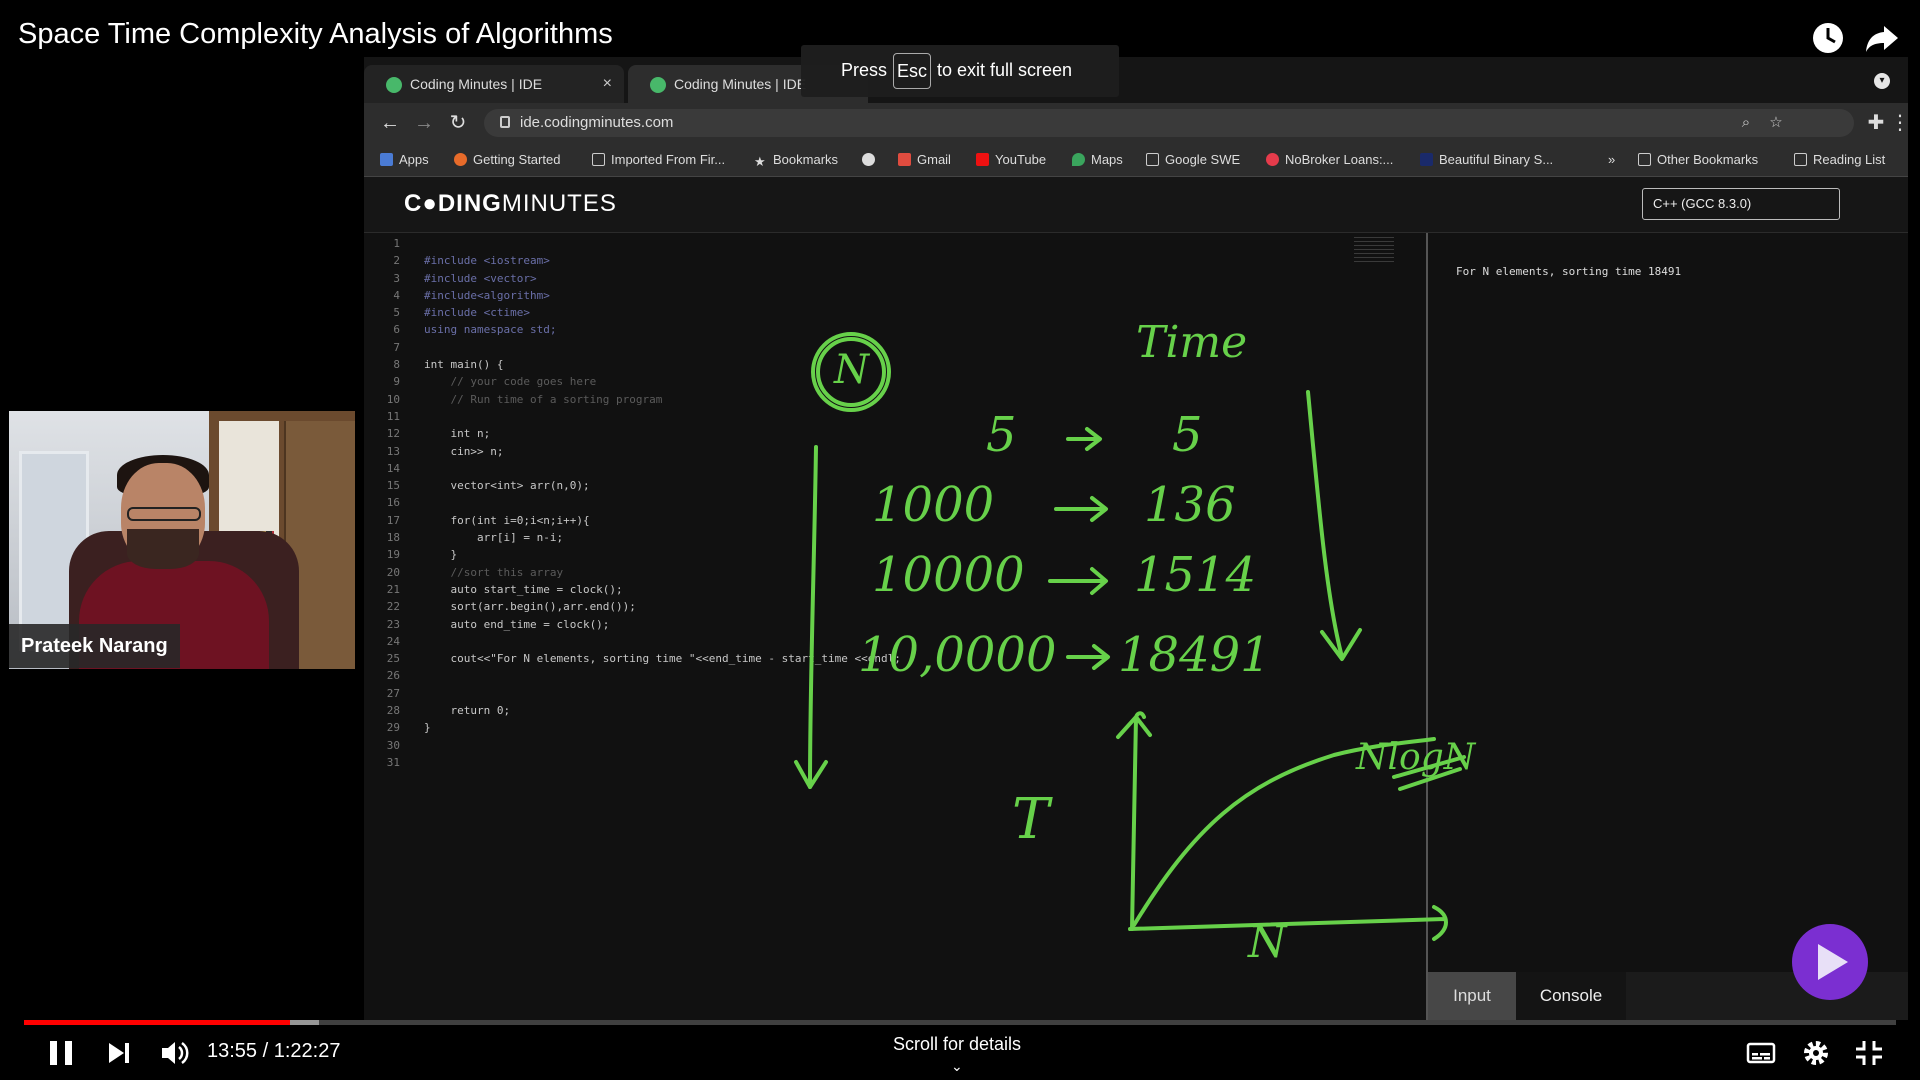 This screenshot has height=1080, width=1920. Describe the element at coordinates (1097, 159) in the screenshot. I see `bookmark-item: Maps` at that location.